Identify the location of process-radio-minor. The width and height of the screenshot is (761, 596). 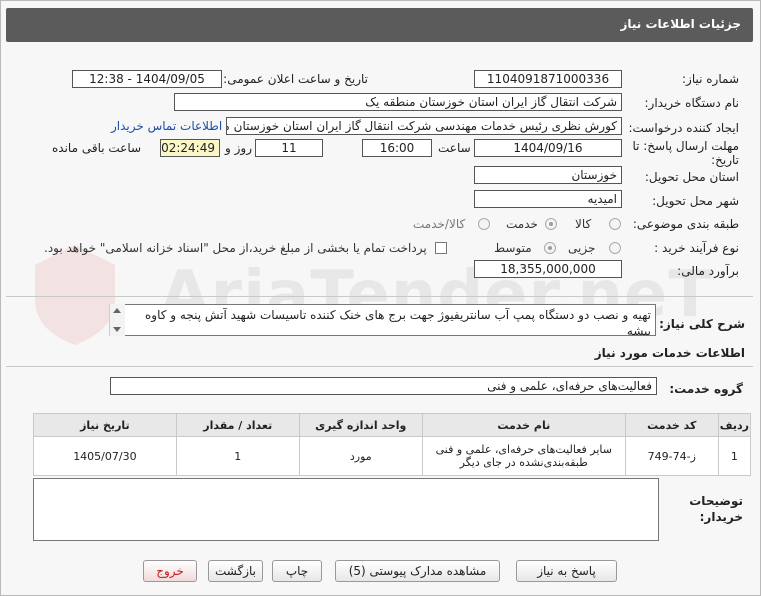
(615, 248).